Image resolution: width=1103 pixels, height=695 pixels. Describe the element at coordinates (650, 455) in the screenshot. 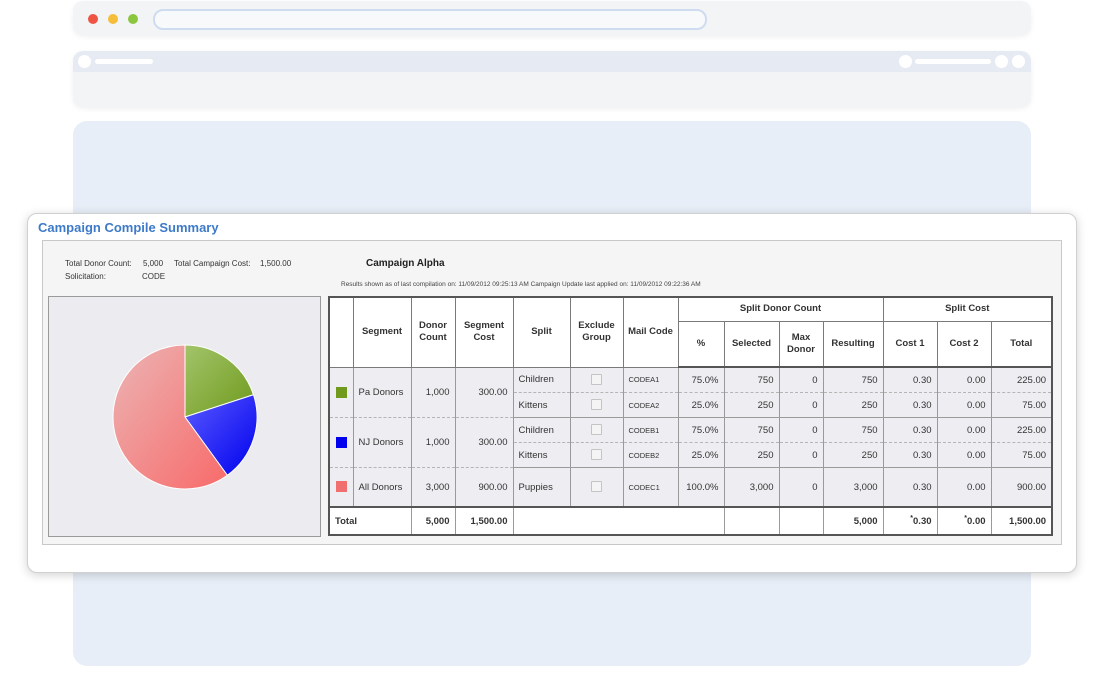

I see `mail-code: CODEB2` at that location.